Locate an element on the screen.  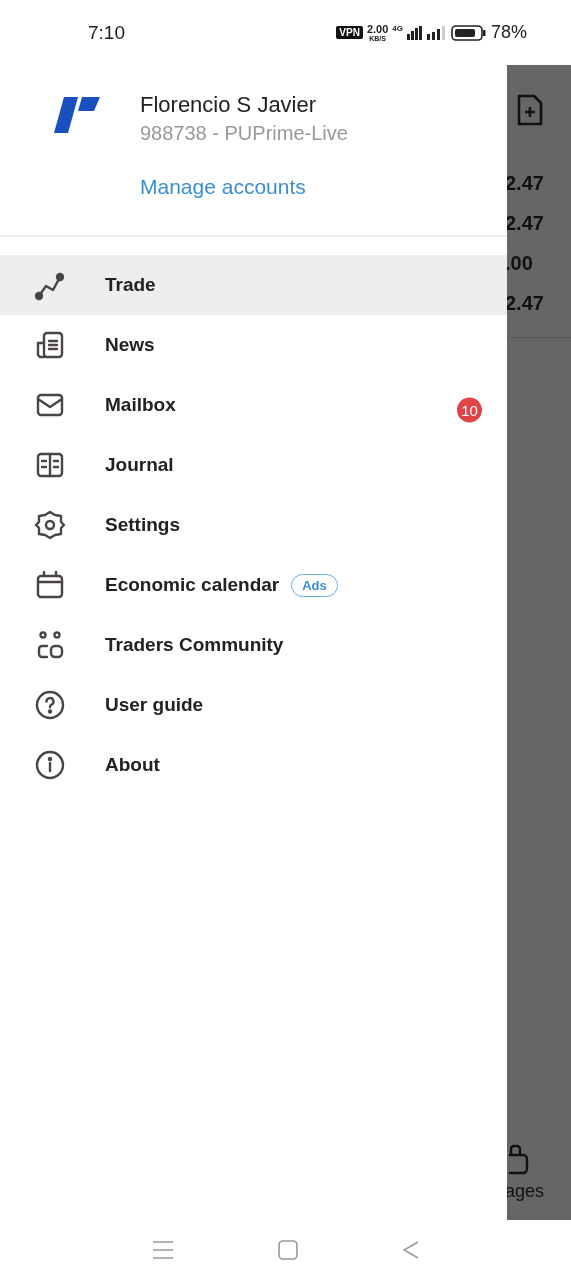
menu-item: Trade is located at coordinates (253, 285).